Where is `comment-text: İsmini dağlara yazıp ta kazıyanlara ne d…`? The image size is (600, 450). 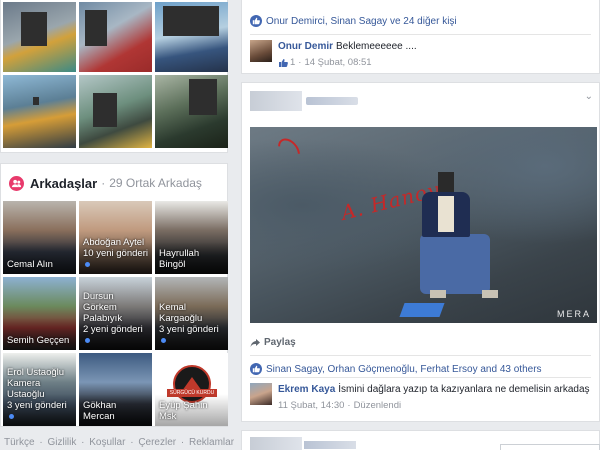 comment-text: İsmini dağlara yazıp ta kazıyanlara ne d… is located at coordinates (464, 389).